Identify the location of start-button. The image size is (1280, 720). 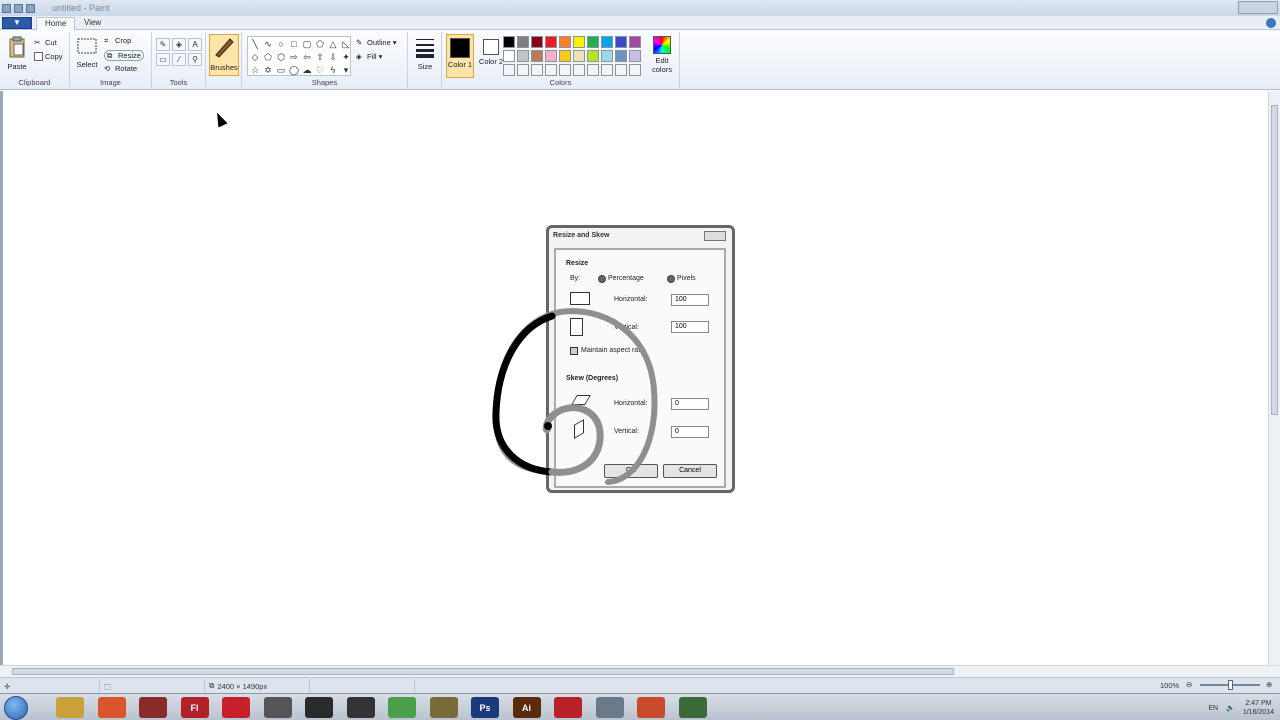
(16, 708).